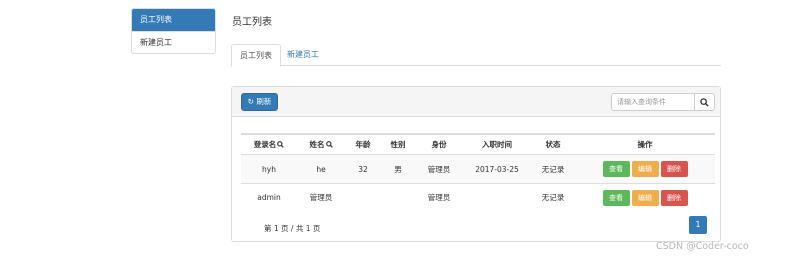 The image size is (790, 262). I want to click on table-row: admin 管理员 管理员 无记录 查看 编辑 删除, so click(478, 197).